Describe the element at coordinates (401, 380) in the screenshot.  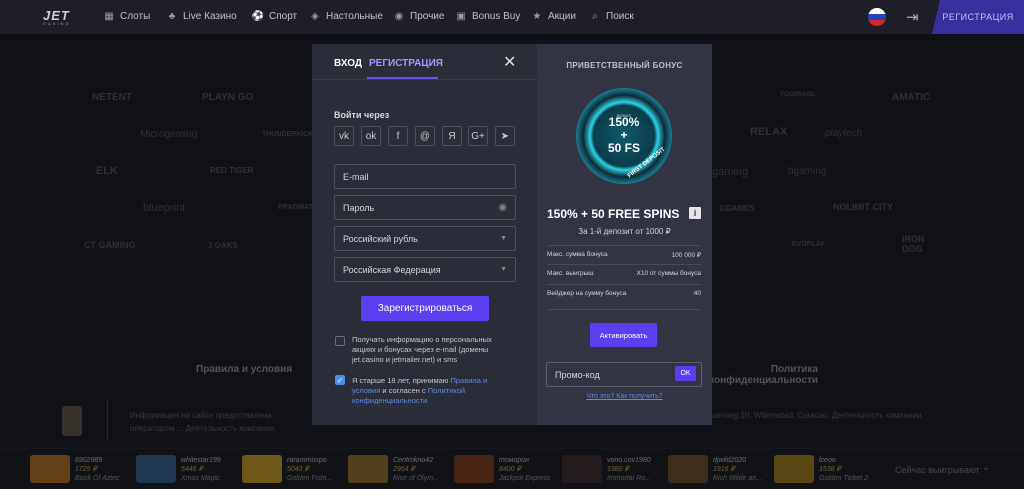
I see `terms-text: Я старше 18 лет, принимаю` at that location.